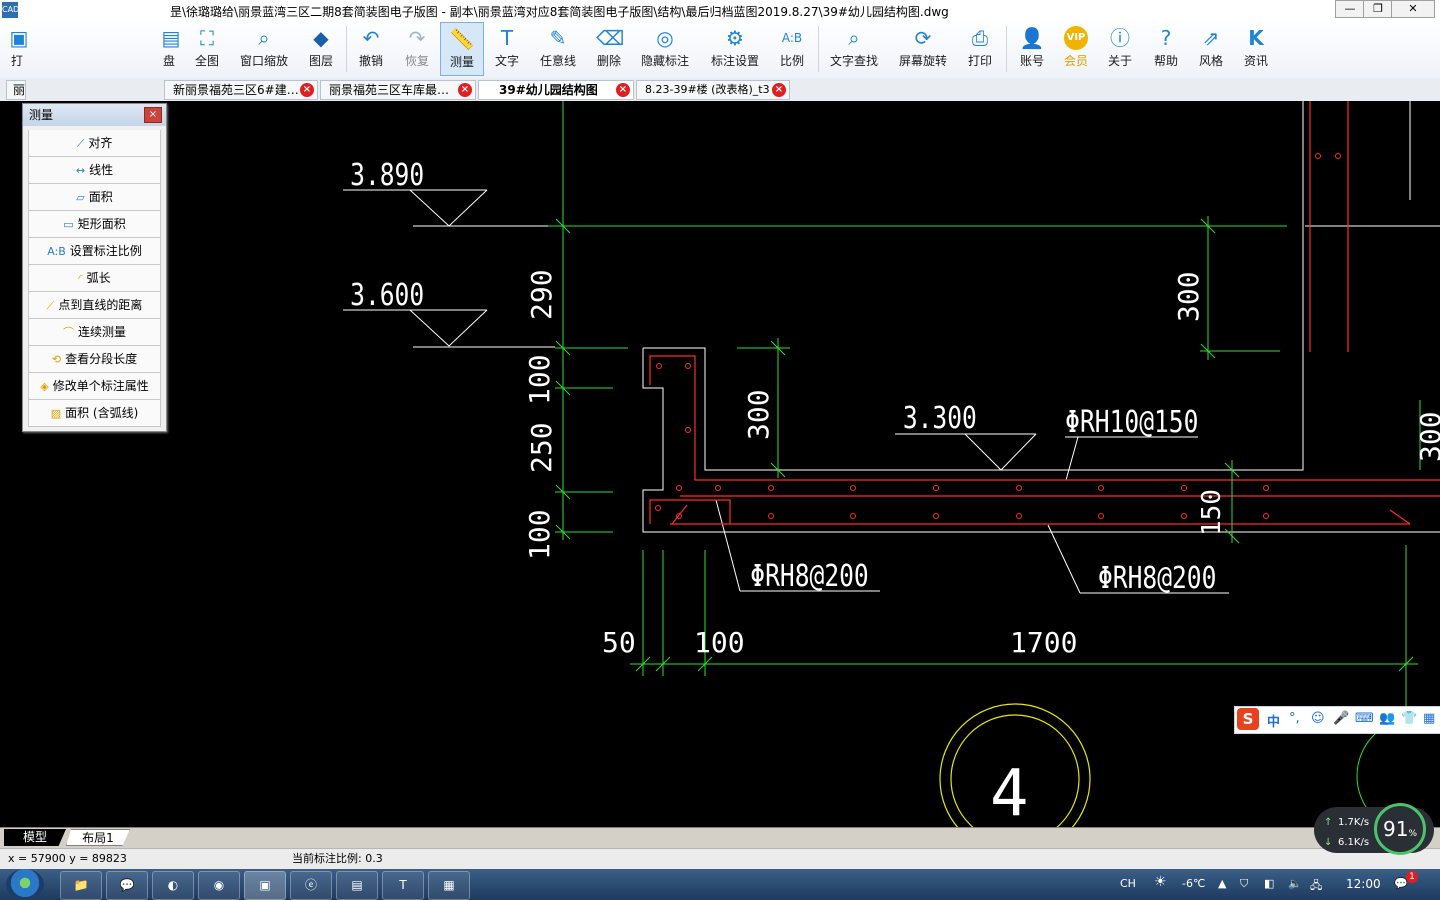 The height and width of the screenshot is (900, 1440). I want to click on input-language: CH, so click(1128, 883).